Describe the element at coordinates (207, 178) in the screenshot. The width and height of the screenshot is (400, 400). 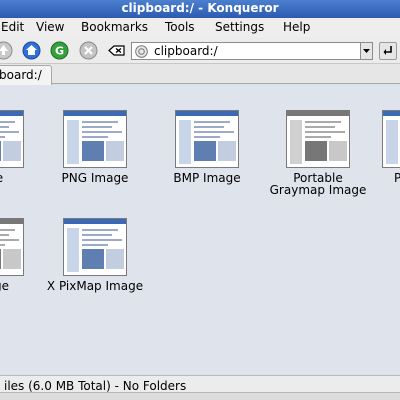
I see `file-label: BMP Image` at that location.